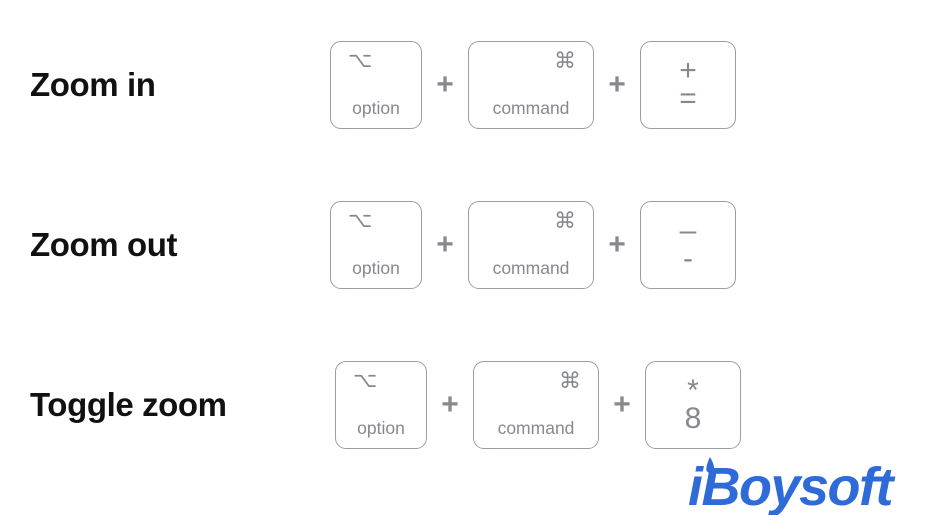 This screenshot has width=931, height=531. What do you see at coordinates (93, 84) in the screenshot?
I see `shortcut-label: Zoom in` at bounding box center [93, 84].